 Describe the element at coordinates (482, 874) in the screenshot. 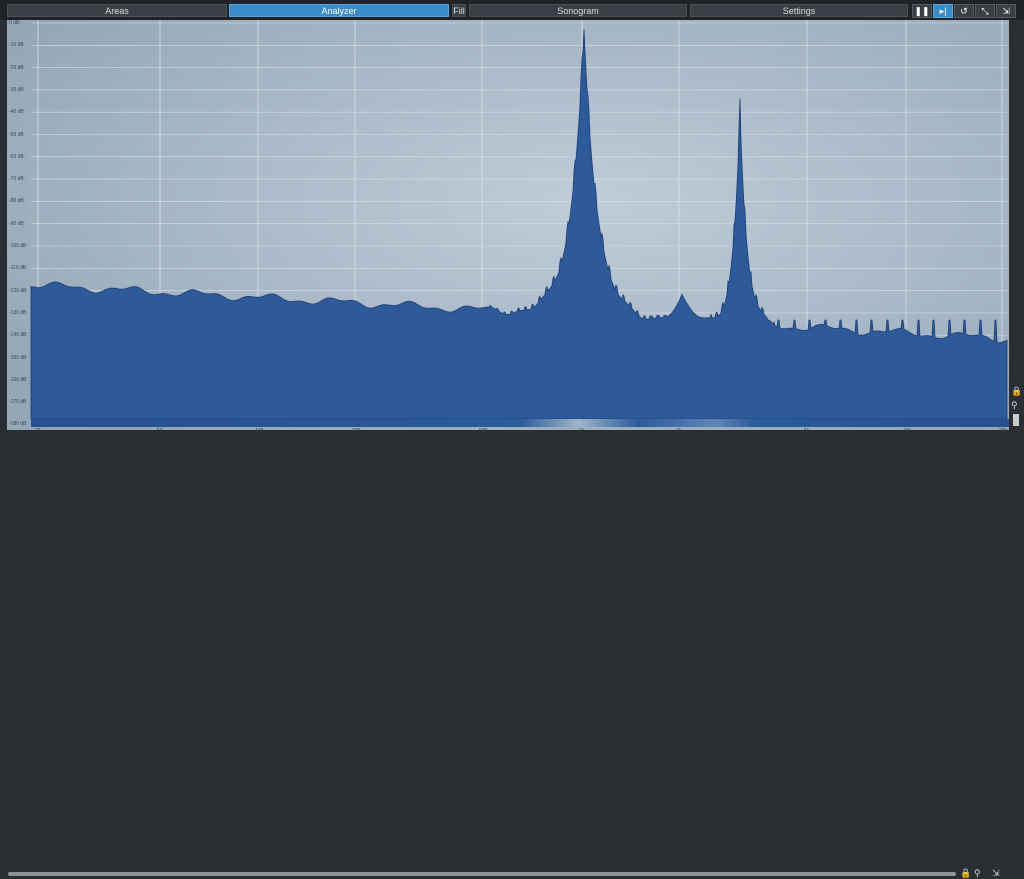

I see `horizontal-scrollbar` at that location.